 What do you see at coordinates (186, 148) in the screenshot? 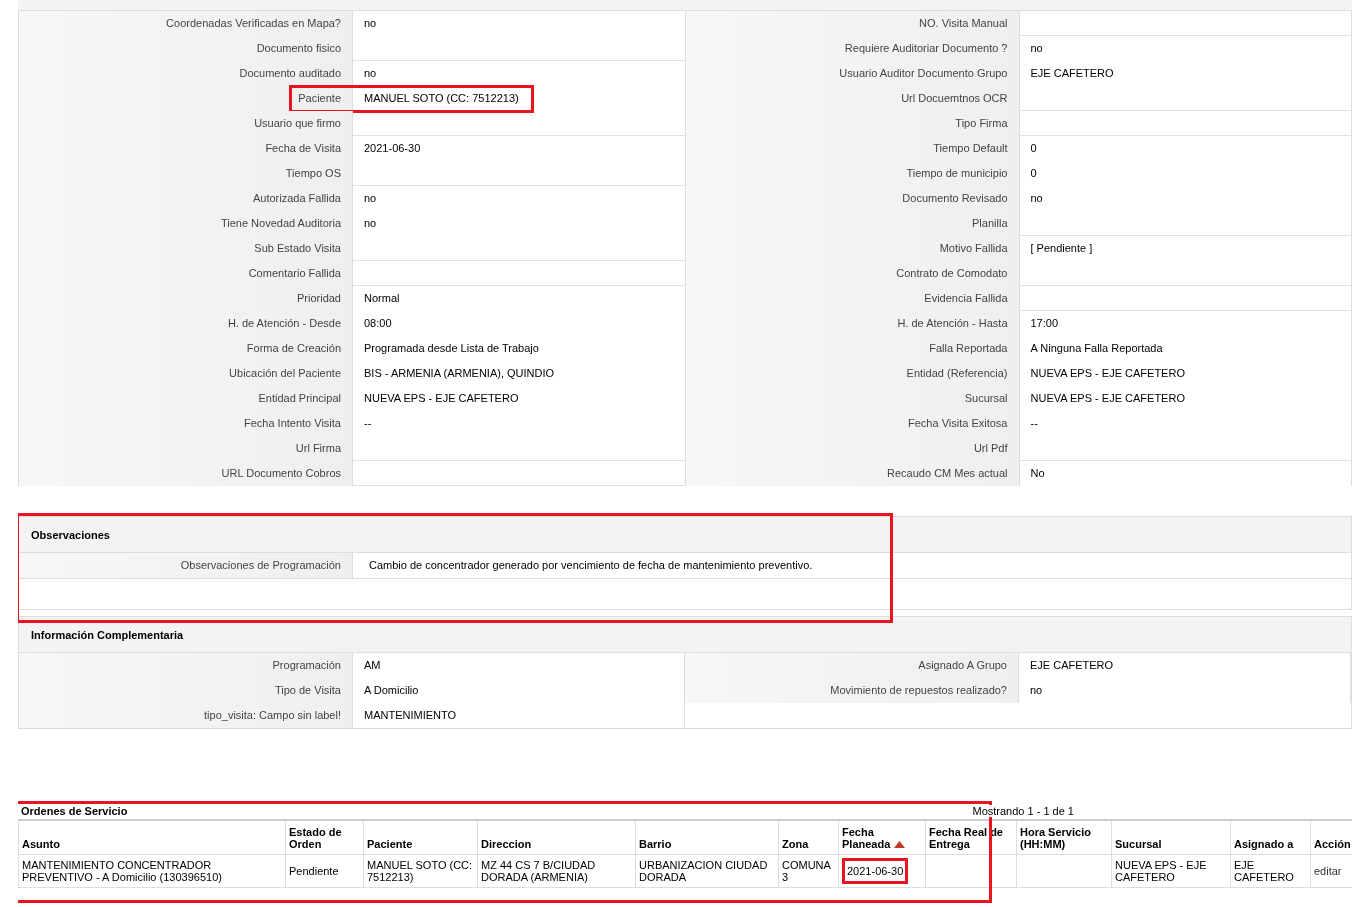
I see `field-label: Fecha de Visita` at bounding box center [186, 148].